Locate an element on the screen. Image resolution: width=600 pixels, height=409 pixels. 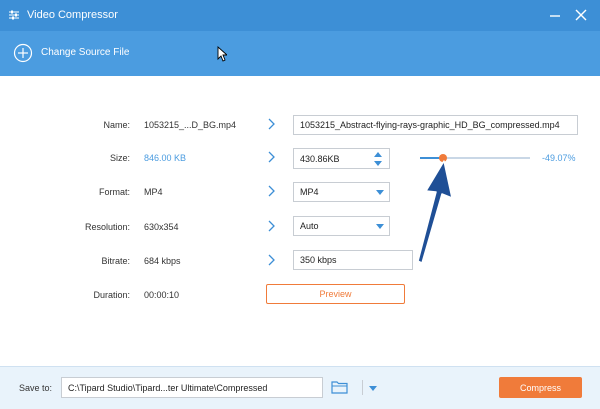
original-bitrate: 684 kbps is located at coordinates (162, 261).